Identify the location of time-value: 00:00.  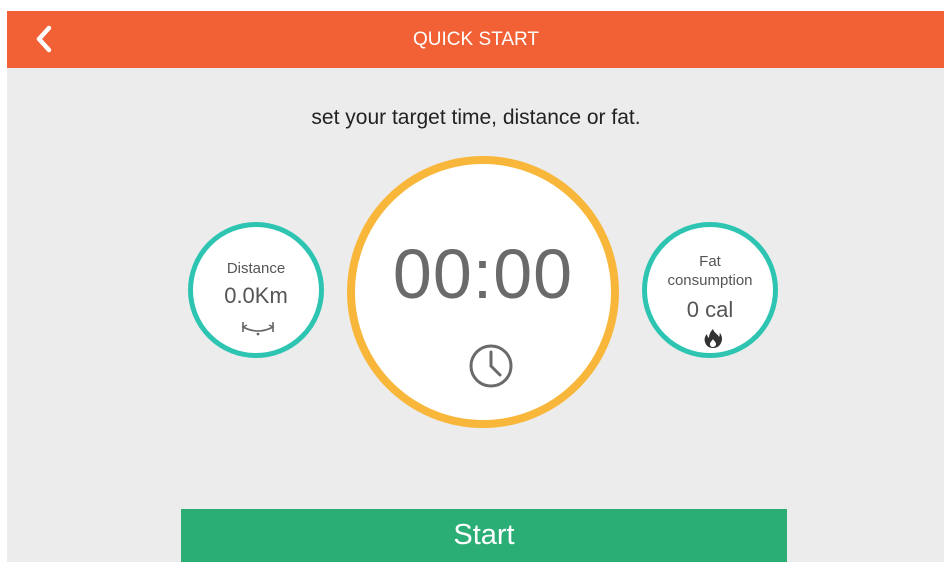
(483, 274).